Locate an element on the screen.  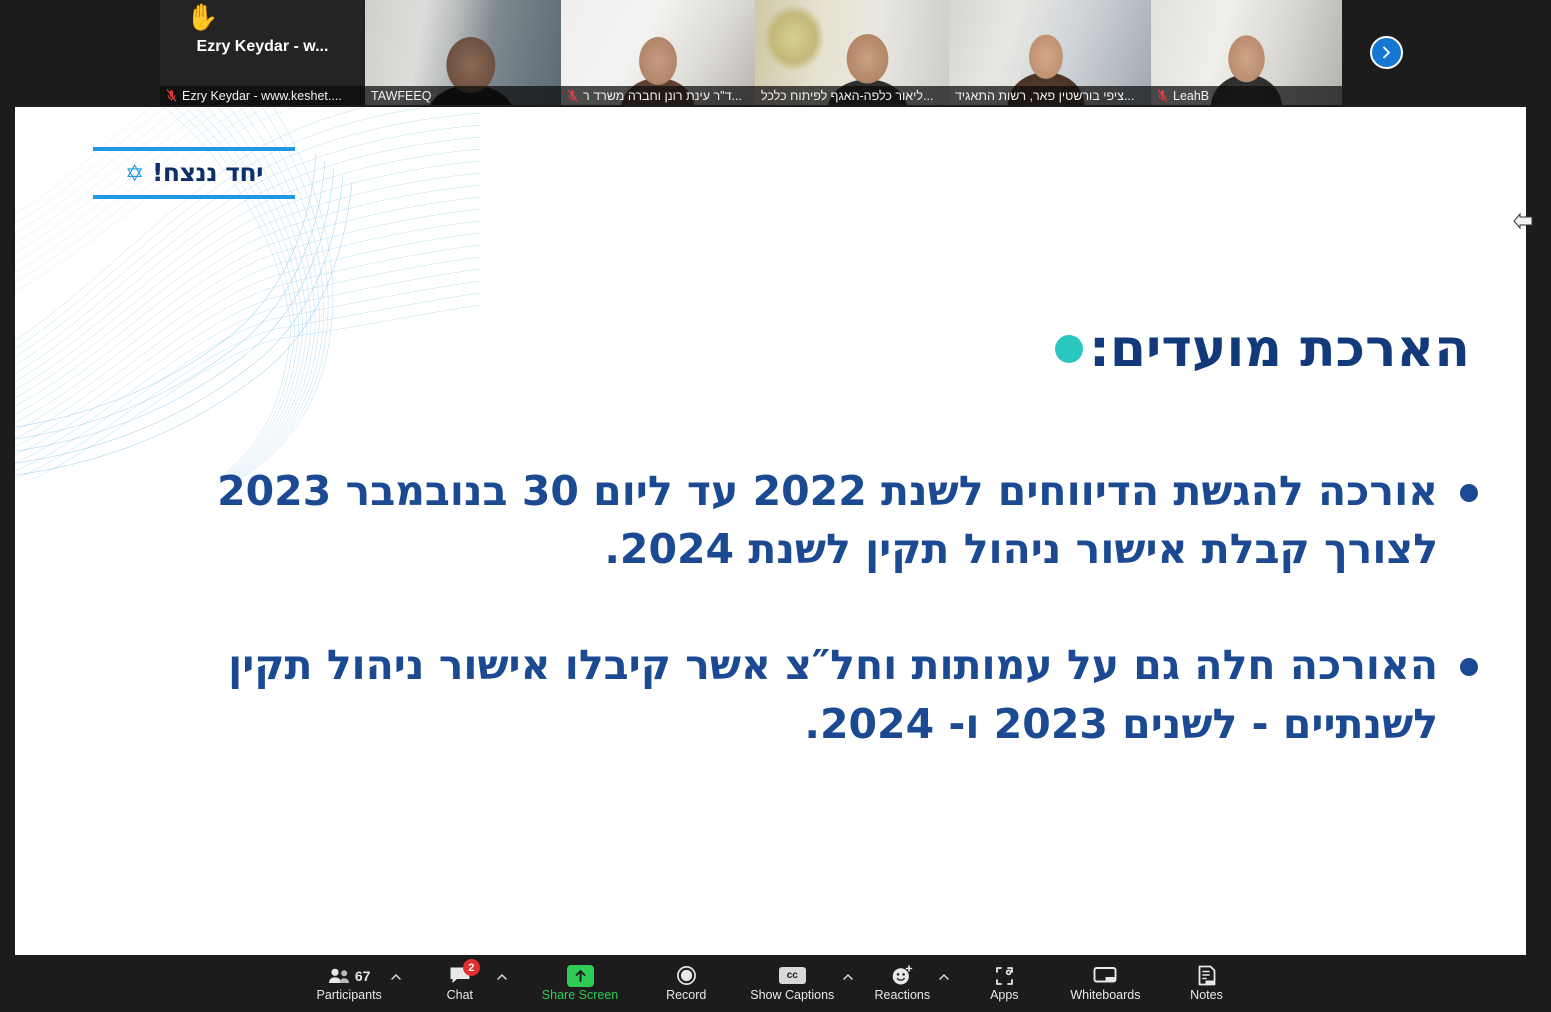
reactions-icon is located at coordinates (903, 975).